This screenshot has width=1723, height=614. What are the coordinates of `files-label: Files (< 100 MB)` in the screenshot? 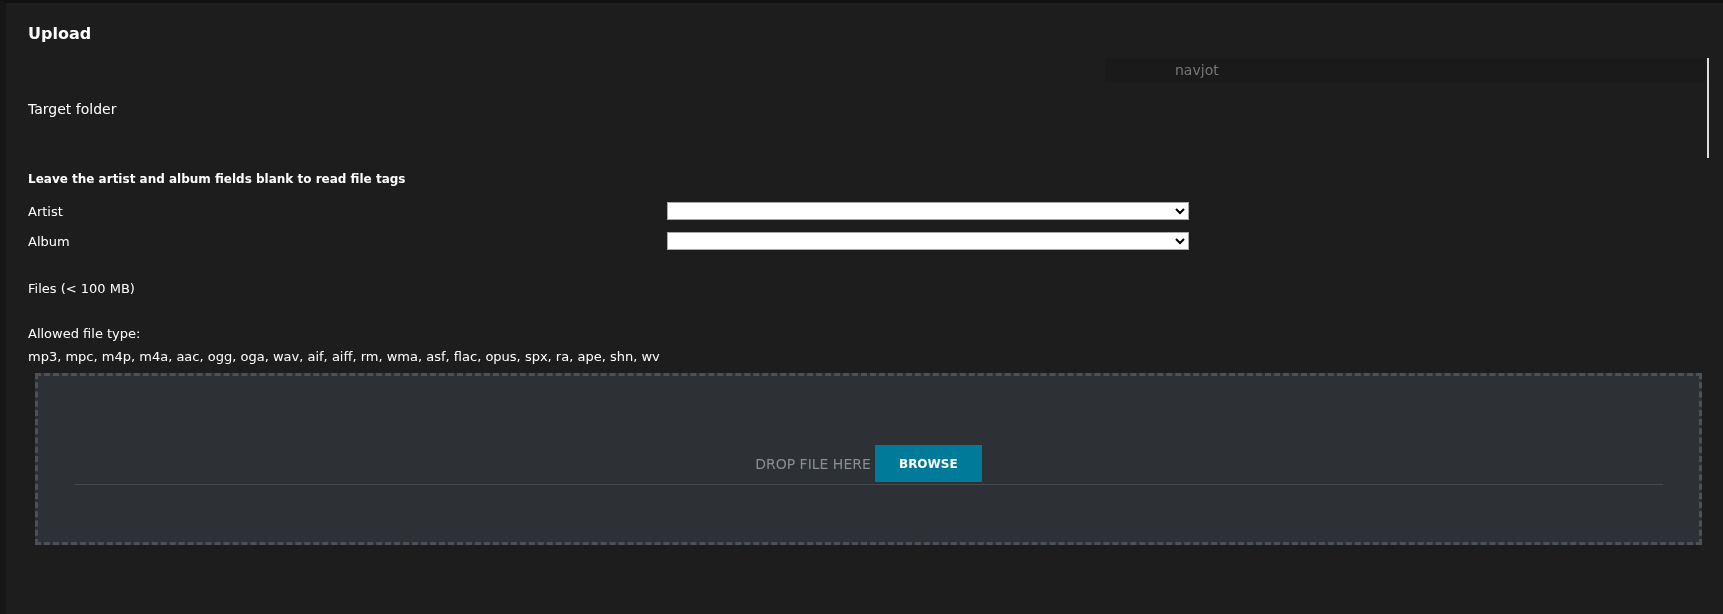 It's located at (81, 288).